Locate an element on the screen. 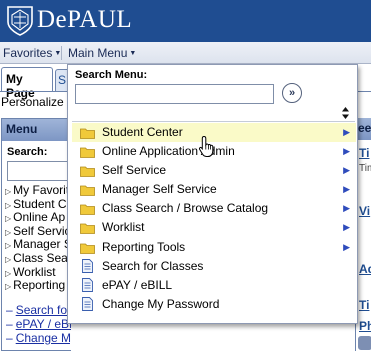  menu-folder-label: Reporting is located at coordinates (39, 285).